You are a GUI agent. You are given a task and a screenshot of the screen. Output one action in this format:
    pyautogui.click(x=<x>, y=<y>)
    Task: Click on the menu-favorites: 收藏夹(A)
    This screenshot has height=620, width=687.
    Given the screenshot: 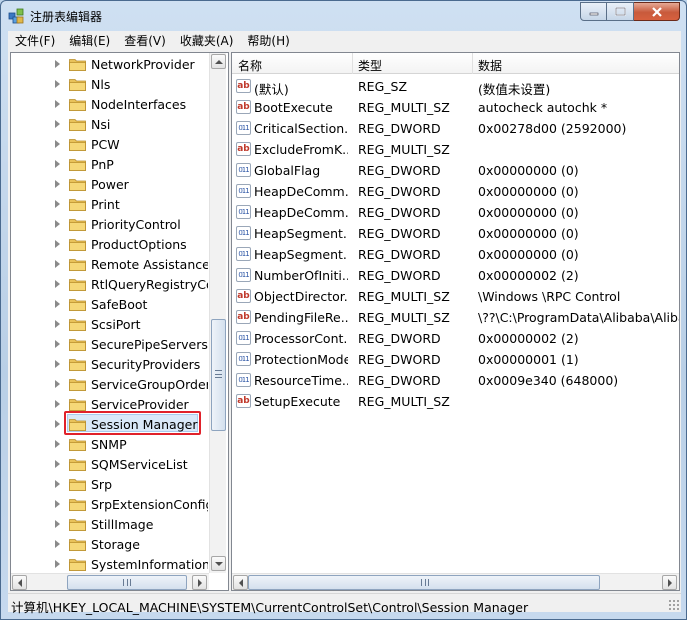 What is the action you would take?
    pyautogui.click(x=207, y=40)
    